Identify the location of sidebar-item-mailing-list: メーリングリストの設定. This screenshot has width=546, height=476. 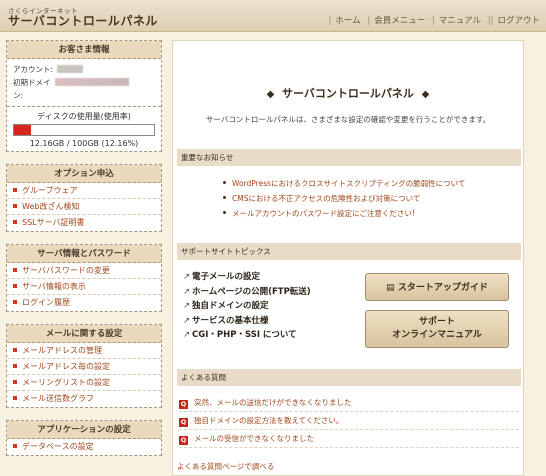
(84, 383).